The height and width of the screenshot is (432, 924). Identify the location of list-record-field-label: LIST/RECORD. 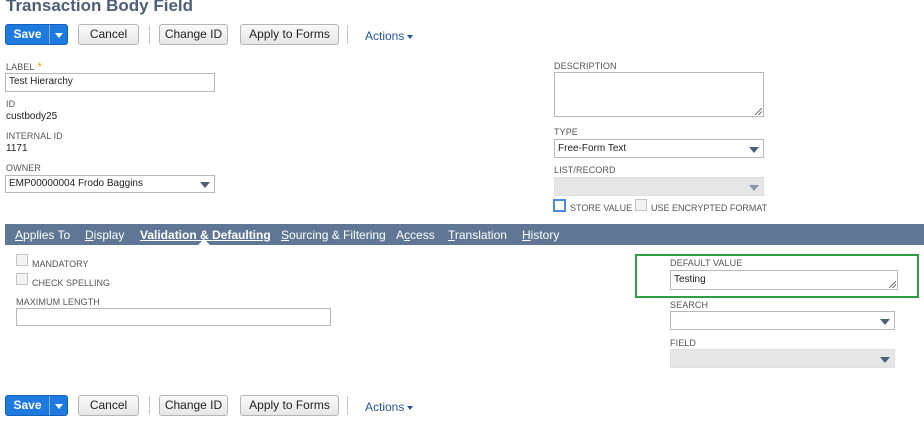
(585, 170).